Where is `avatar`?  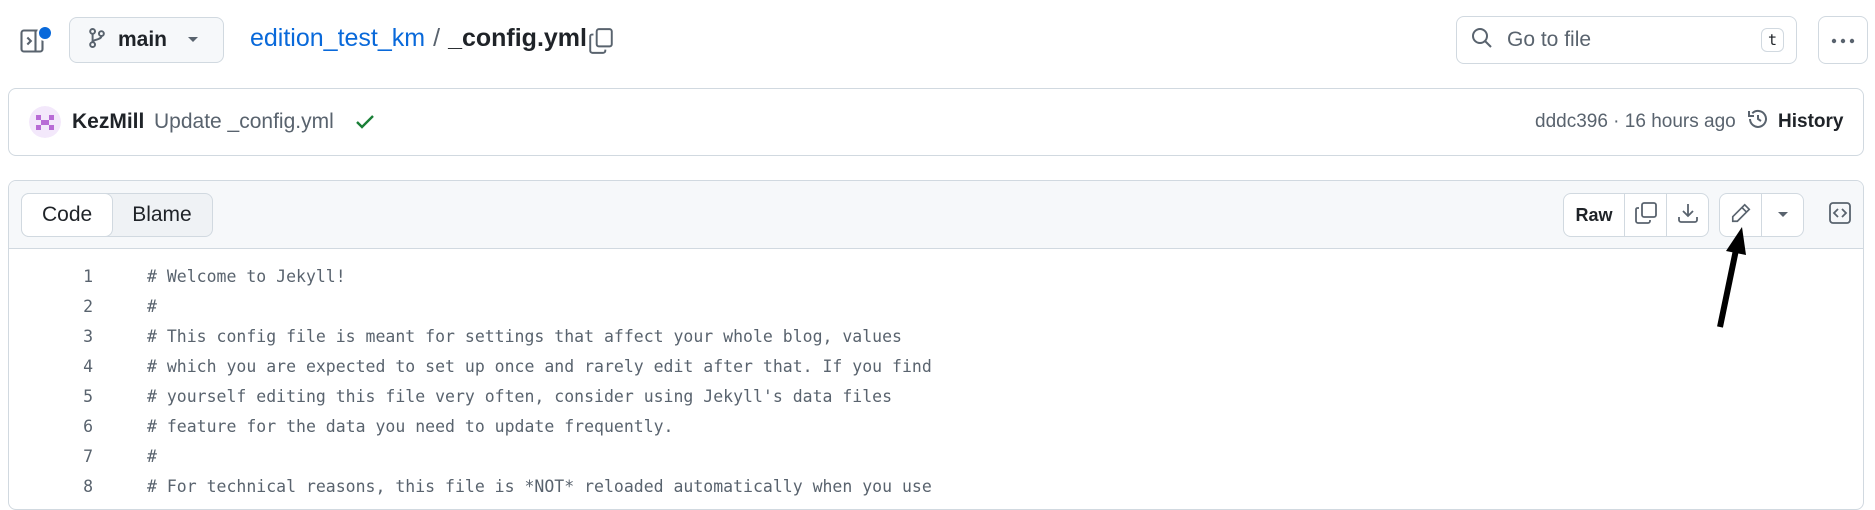
avatar is located at coordinates (45, 122).